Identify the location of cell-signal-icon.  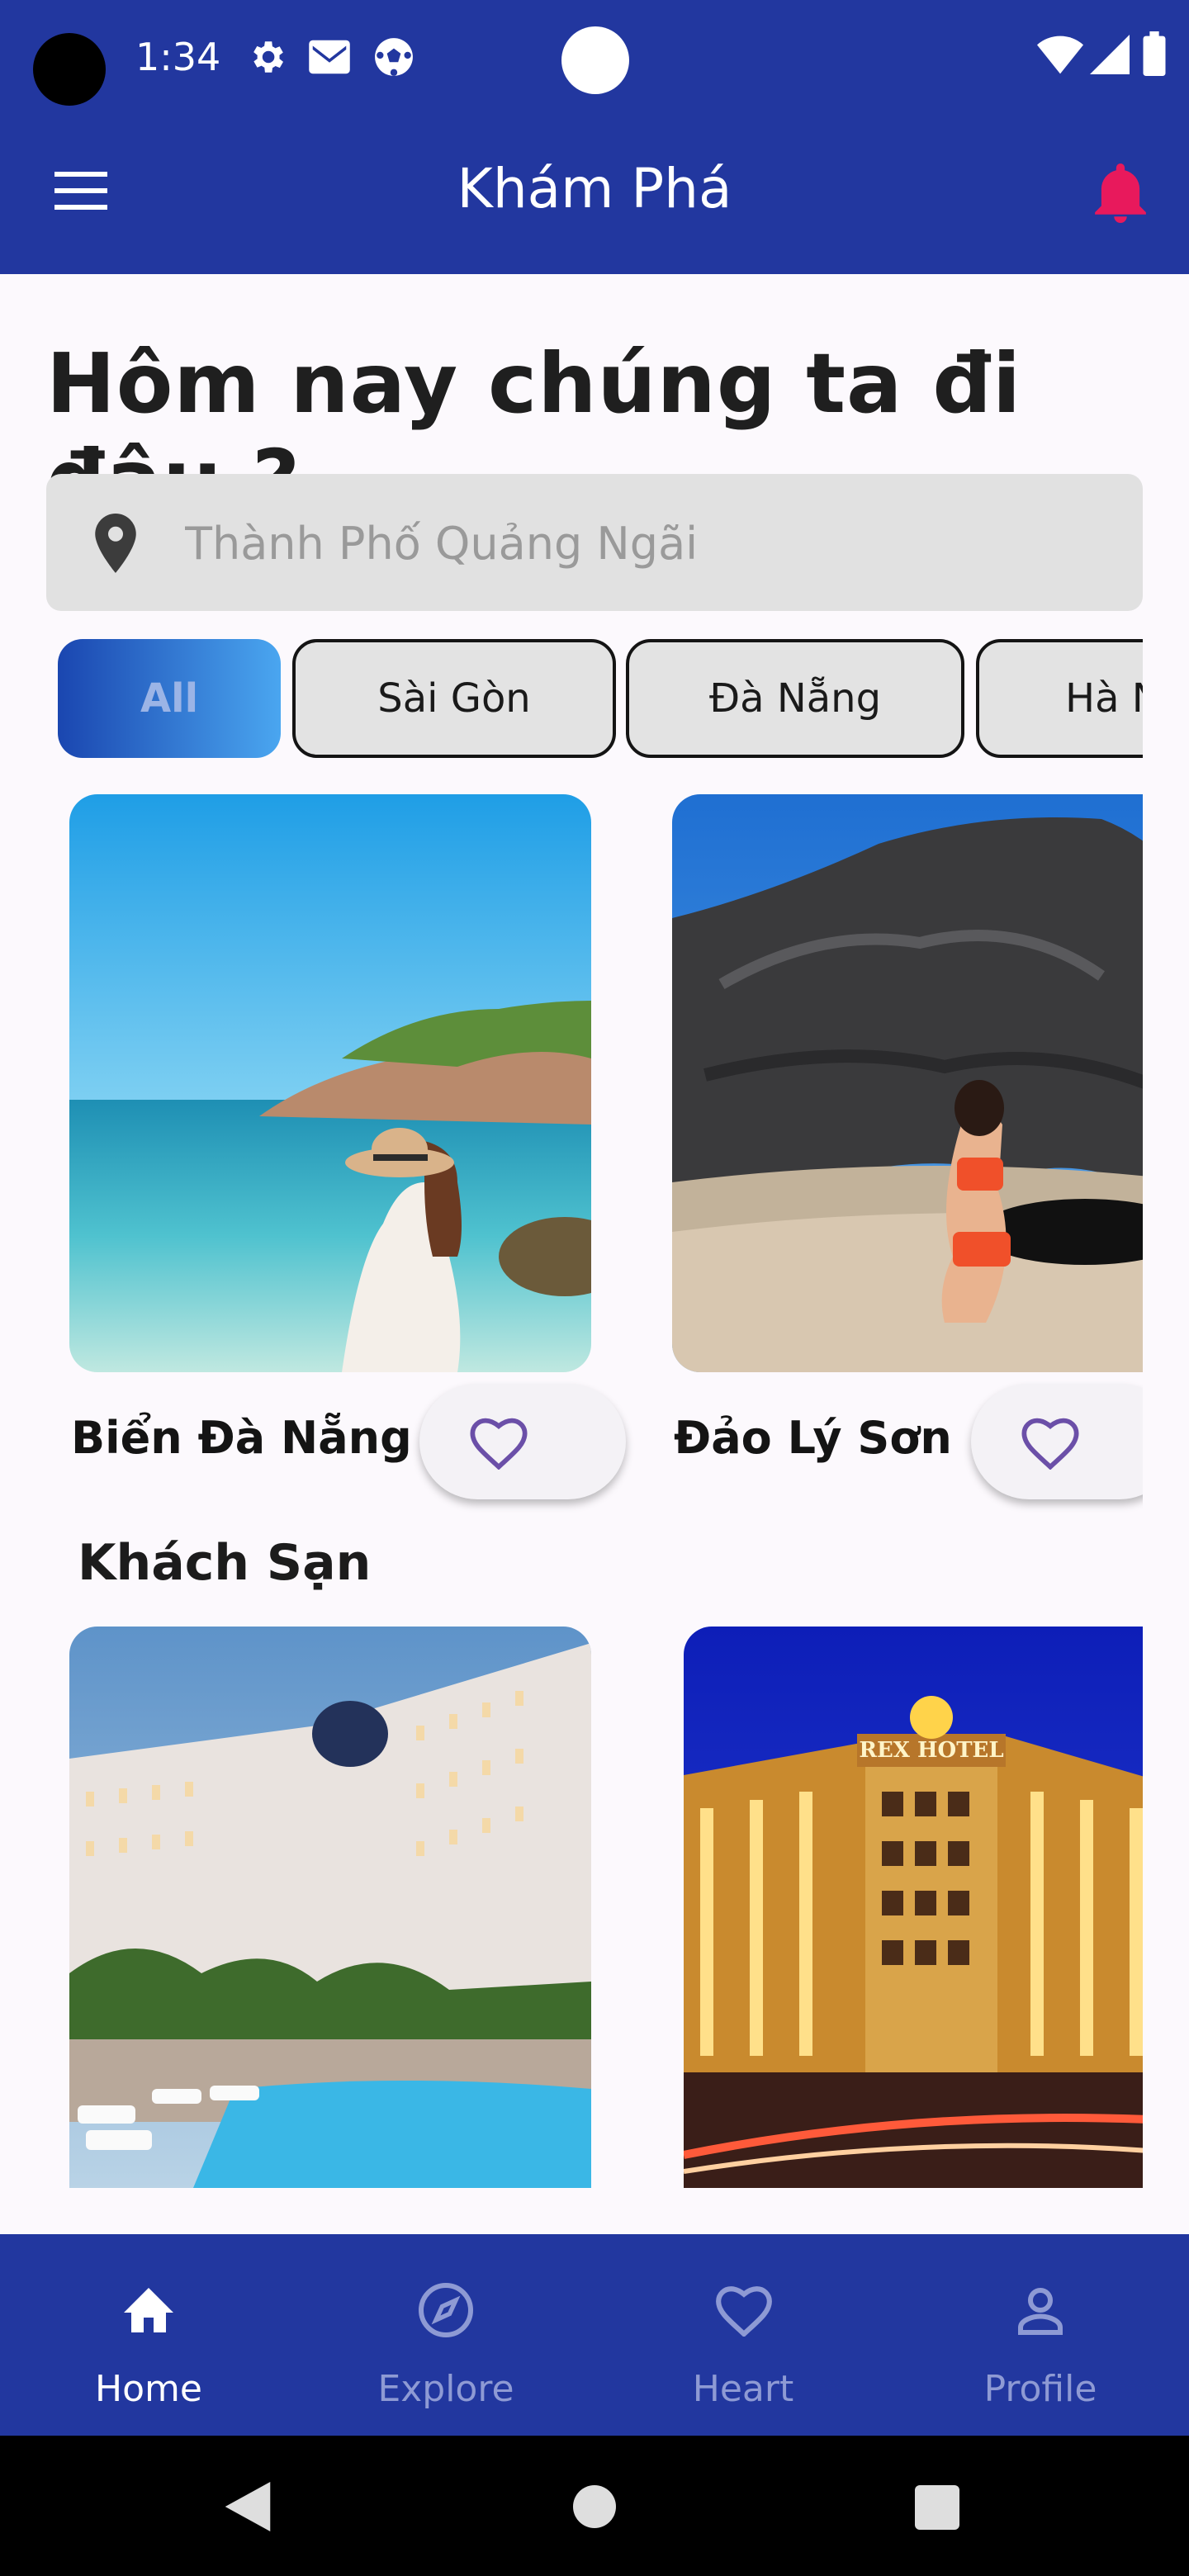
(1110, 54).